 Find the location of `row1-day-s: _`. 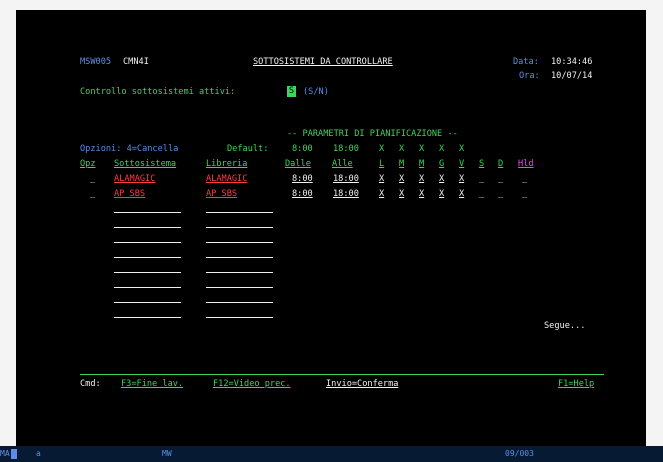

row1-day-s: _ is located at coordinates (481, 179).